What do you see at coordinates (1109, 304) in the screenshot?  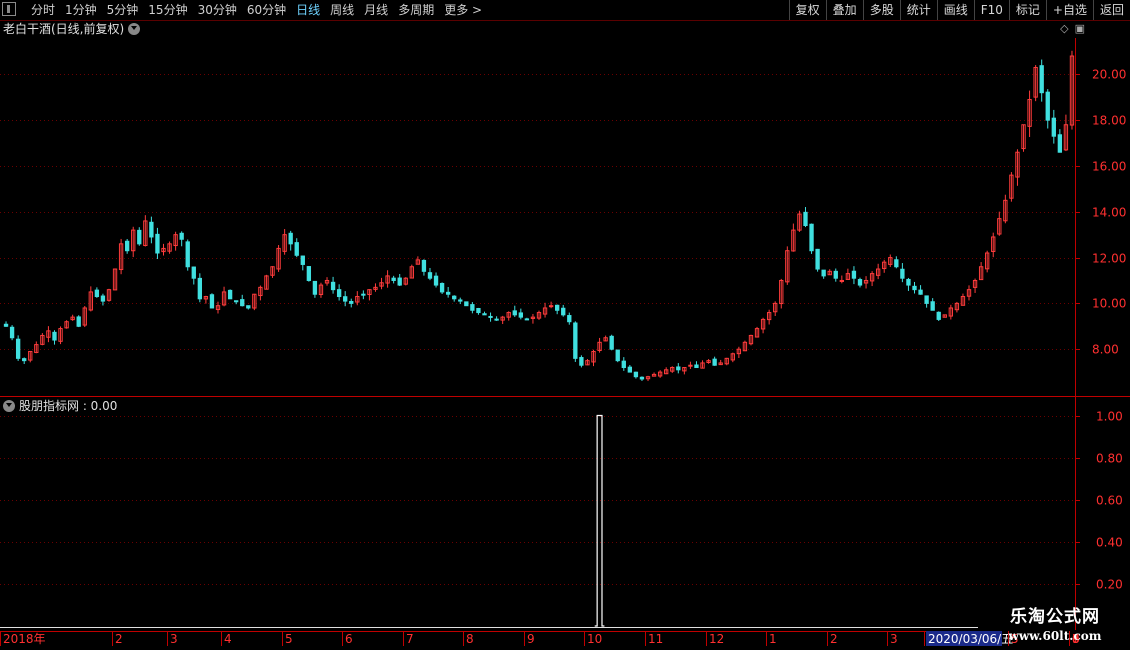 I see `price-tick-label: 10.00` at bounding box center [1109, 304].